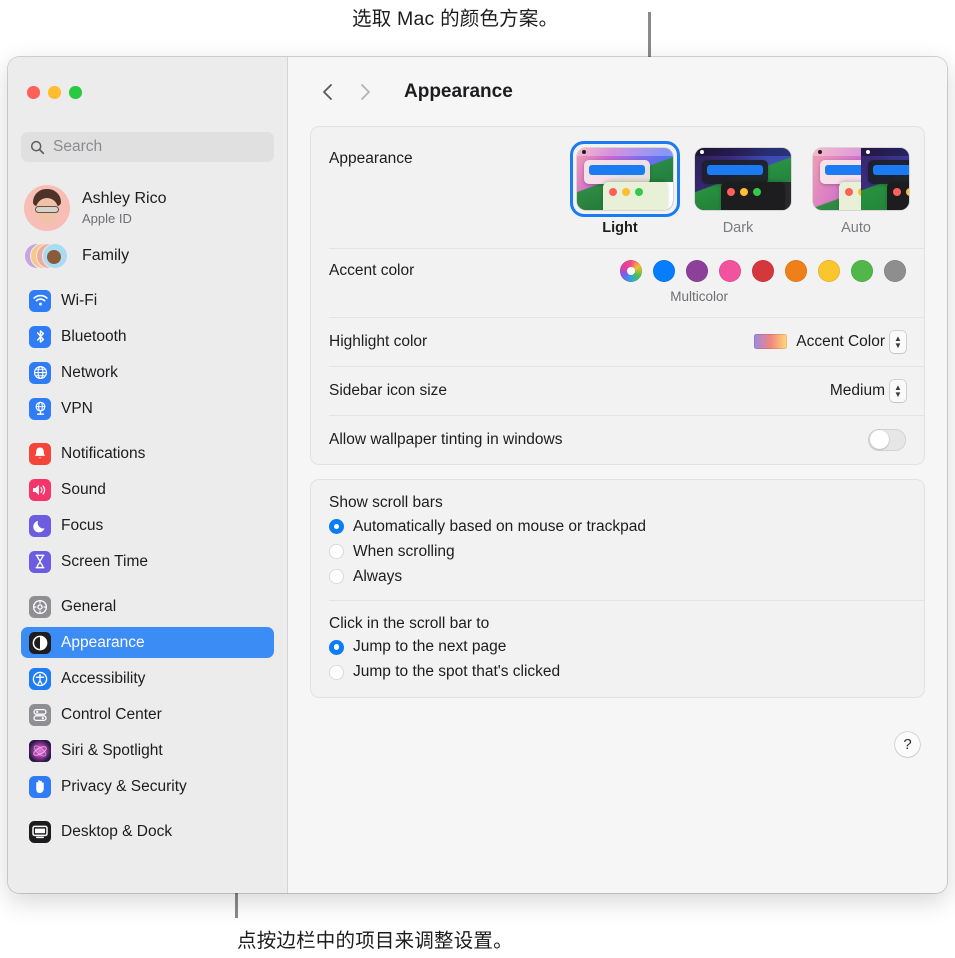 This screenshot has height=958, width=955. I want to click on sidebar-item-notifications: Notifications, so click(147, 453).